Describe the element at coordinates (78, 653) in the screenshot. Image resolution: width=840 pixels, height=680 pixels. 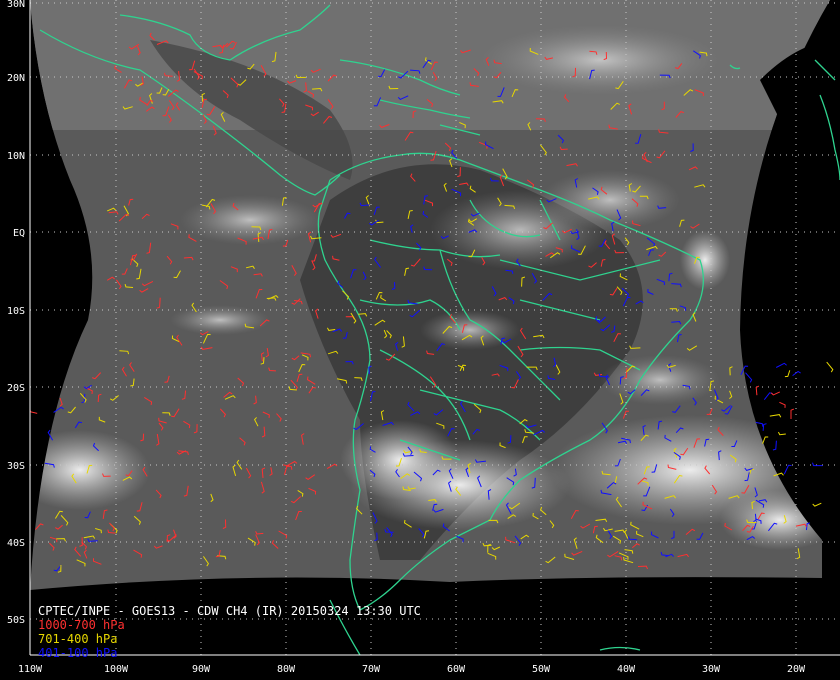
I see `legend-high-level: 401-100 hPa` at that location.